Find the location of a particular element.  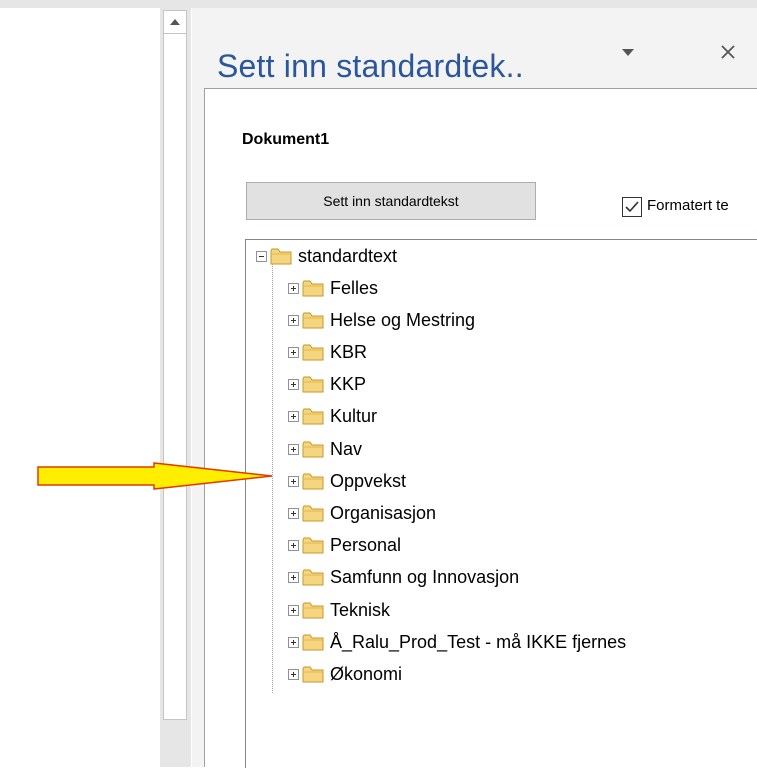

document-name: Dokument1 is located at coordinates (286, 139).